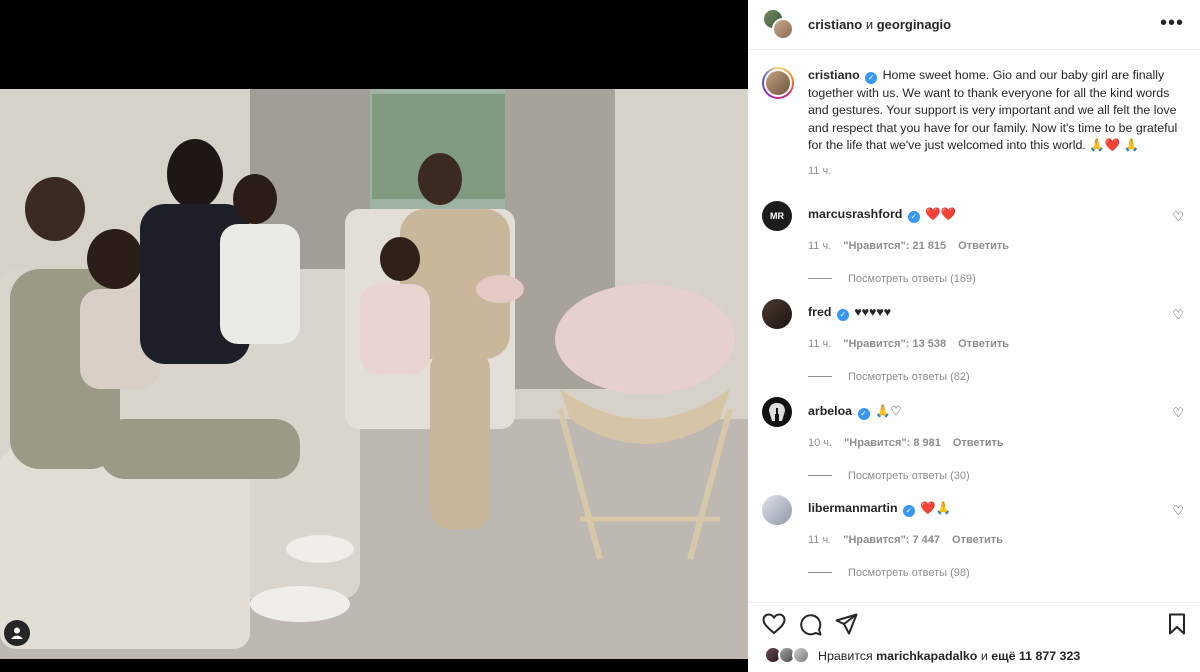 The width and height of the screenshot is (1200, 672). I want to click on heart-icon, so click(774, 626).